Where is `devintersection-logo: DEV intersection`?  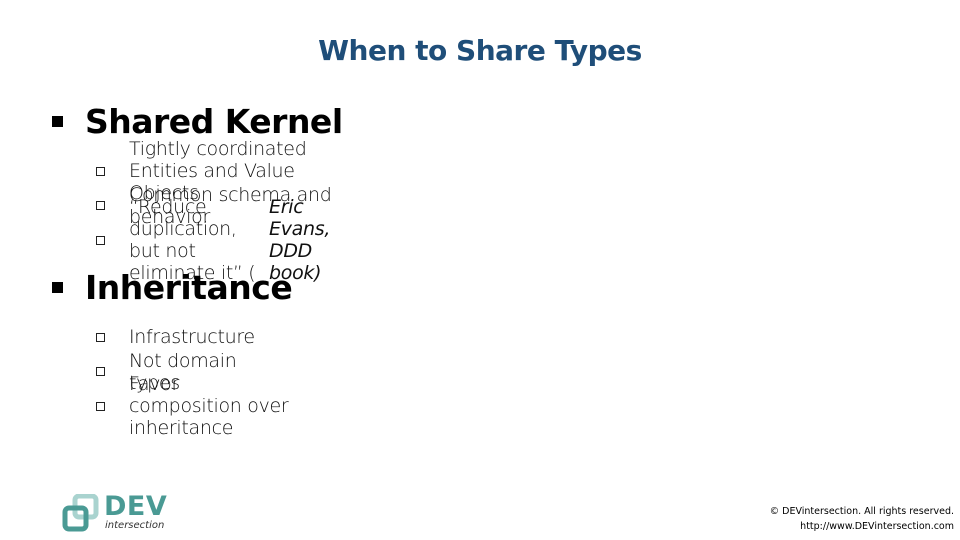 devintersection-logo: DEV intersection is located at coordinates (115, 512).